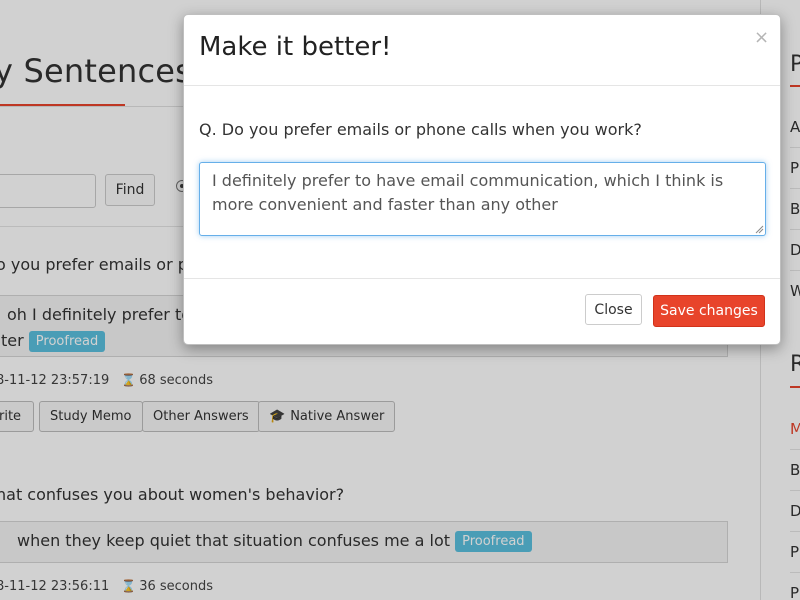 Image resolution: width=800 pixels, height=600 pixels. What do you see at coordinates (613, 309) in the screenshot?
I see `close-button: Close` at bounding box center [613, 309].